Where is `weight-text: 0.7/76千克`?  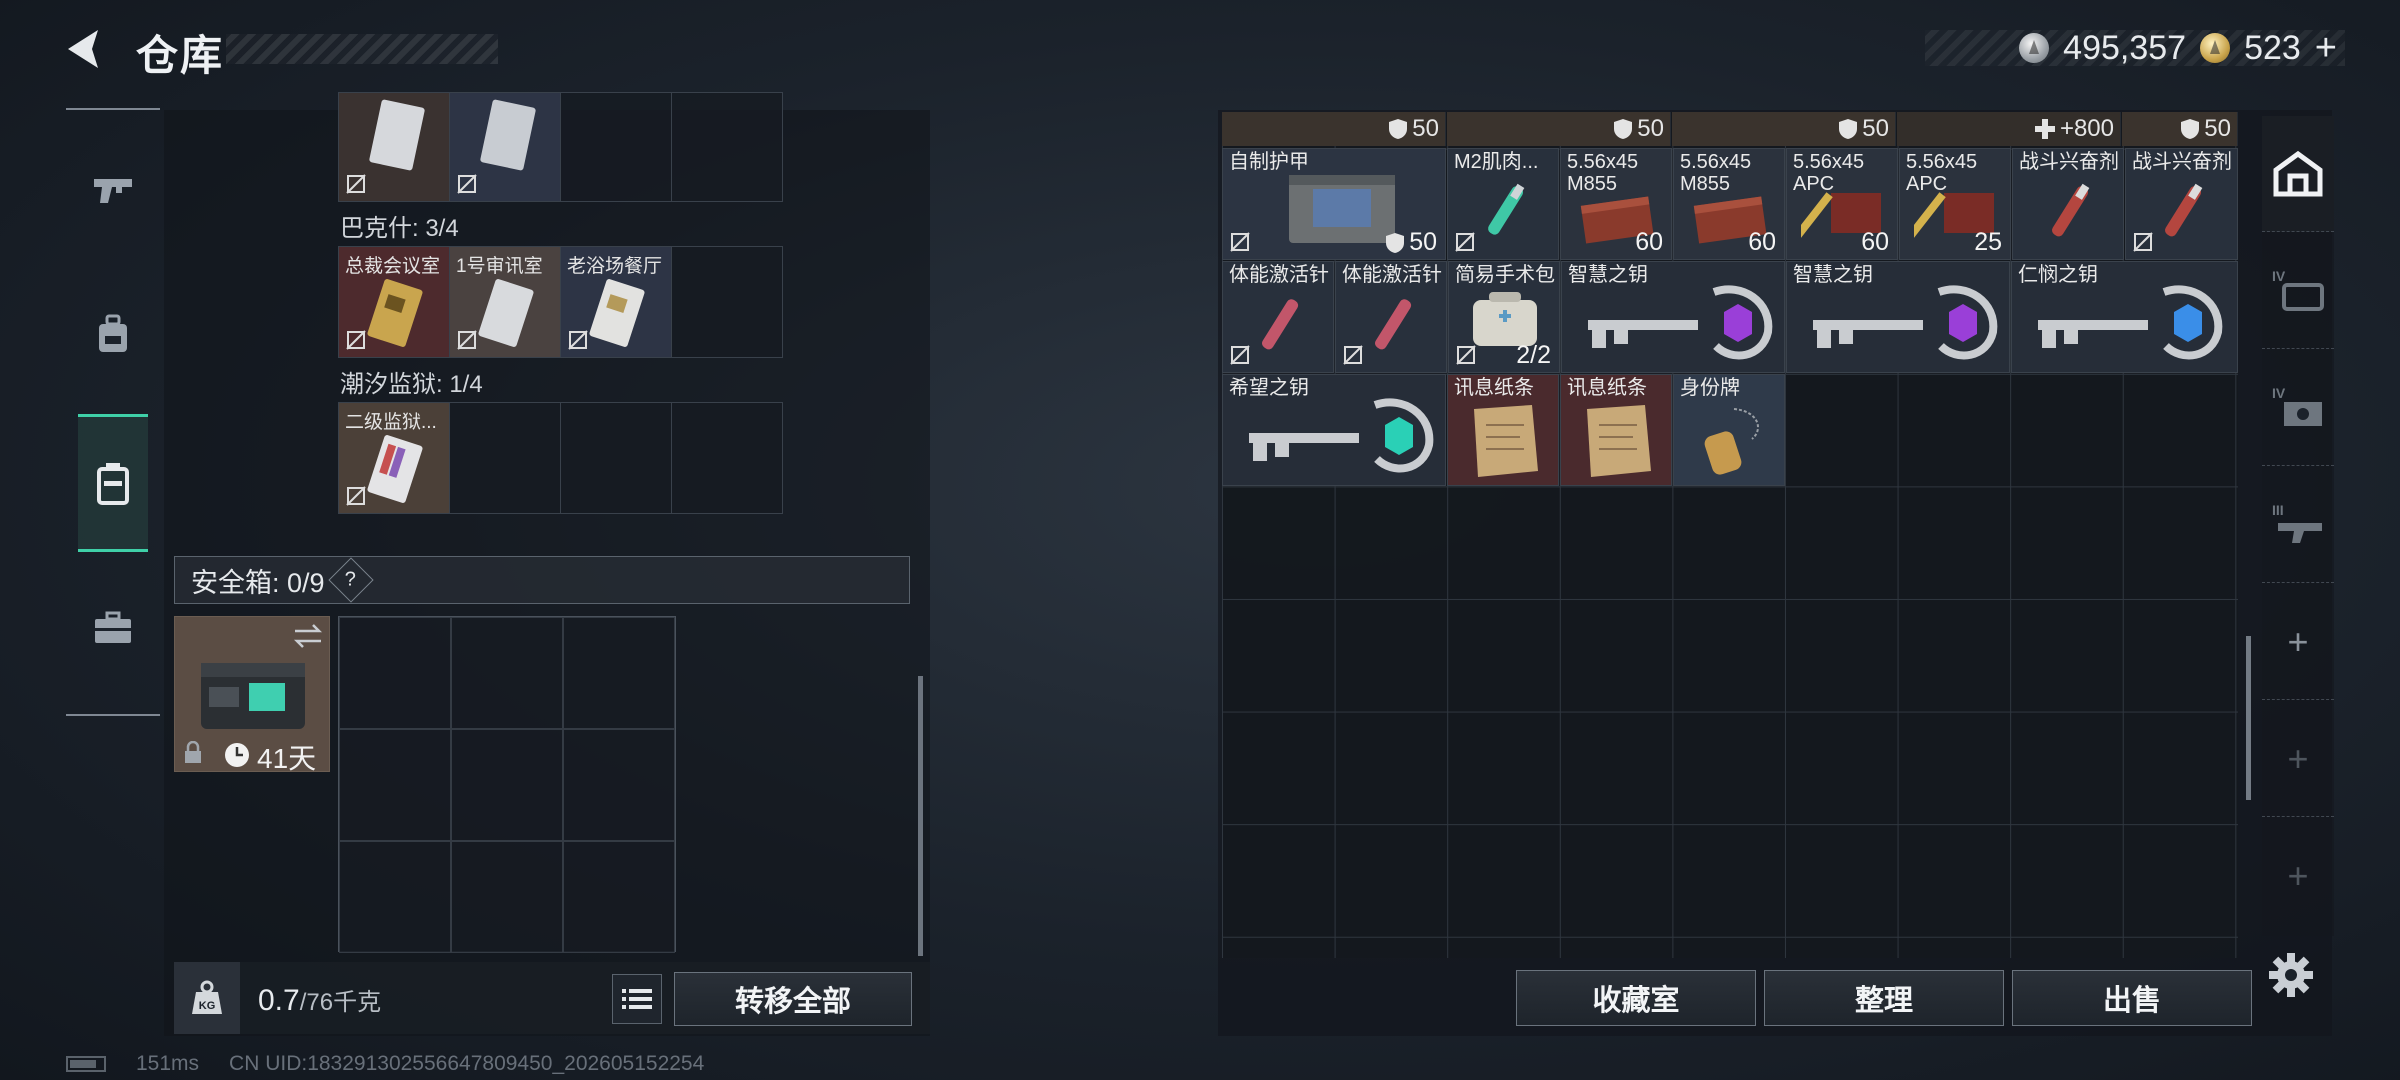 weight-text: 0.7/76千克 is located at coordinates (319, 1000).